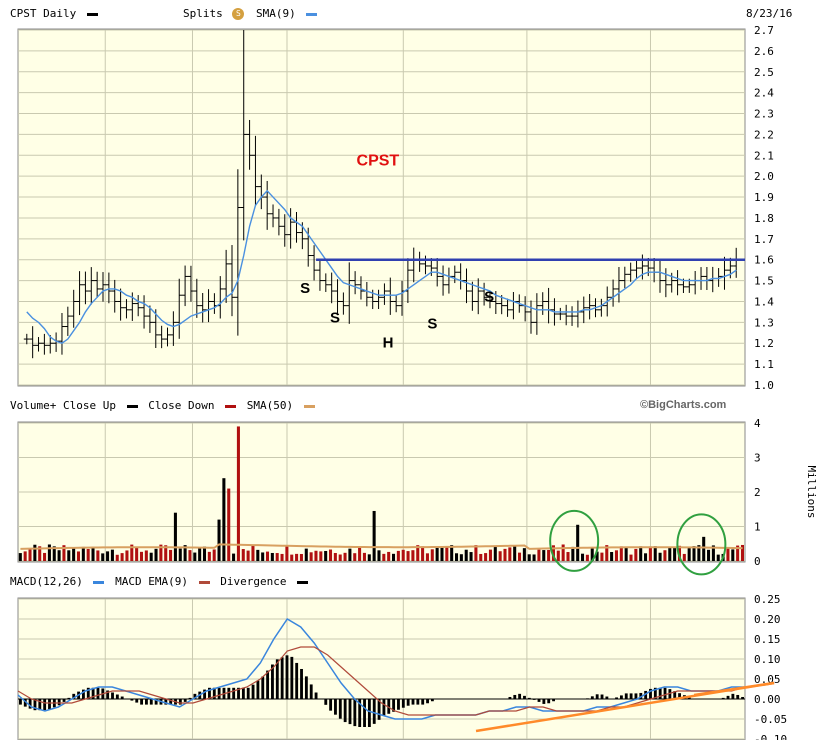  Describe the element at coordinates (309, 406) in the screenshot. I see `vol-sma-swatch` at that location.